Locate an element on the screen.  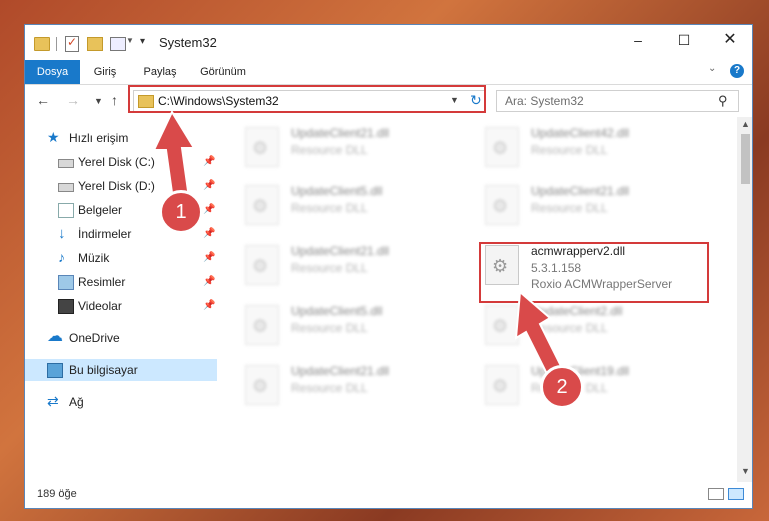
sidebar-item-onedrive: ☁ OneDrive is located at coordinates (121, 338).